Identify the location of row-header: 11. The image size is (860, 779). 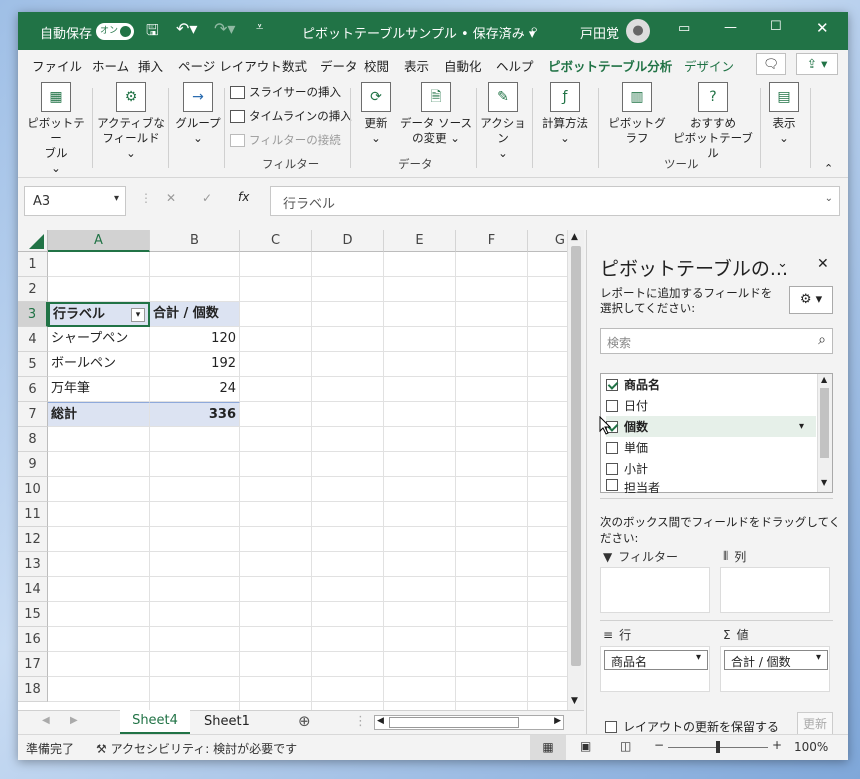
(33, 514).